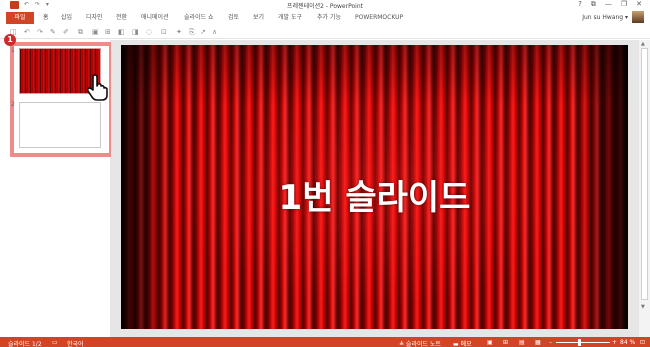 This screenshot has width=650, height=347. What do you see at coordinates (20, 18) in the screenshot?
I see `tab-file: 파일` at bounding box center [20, 18].